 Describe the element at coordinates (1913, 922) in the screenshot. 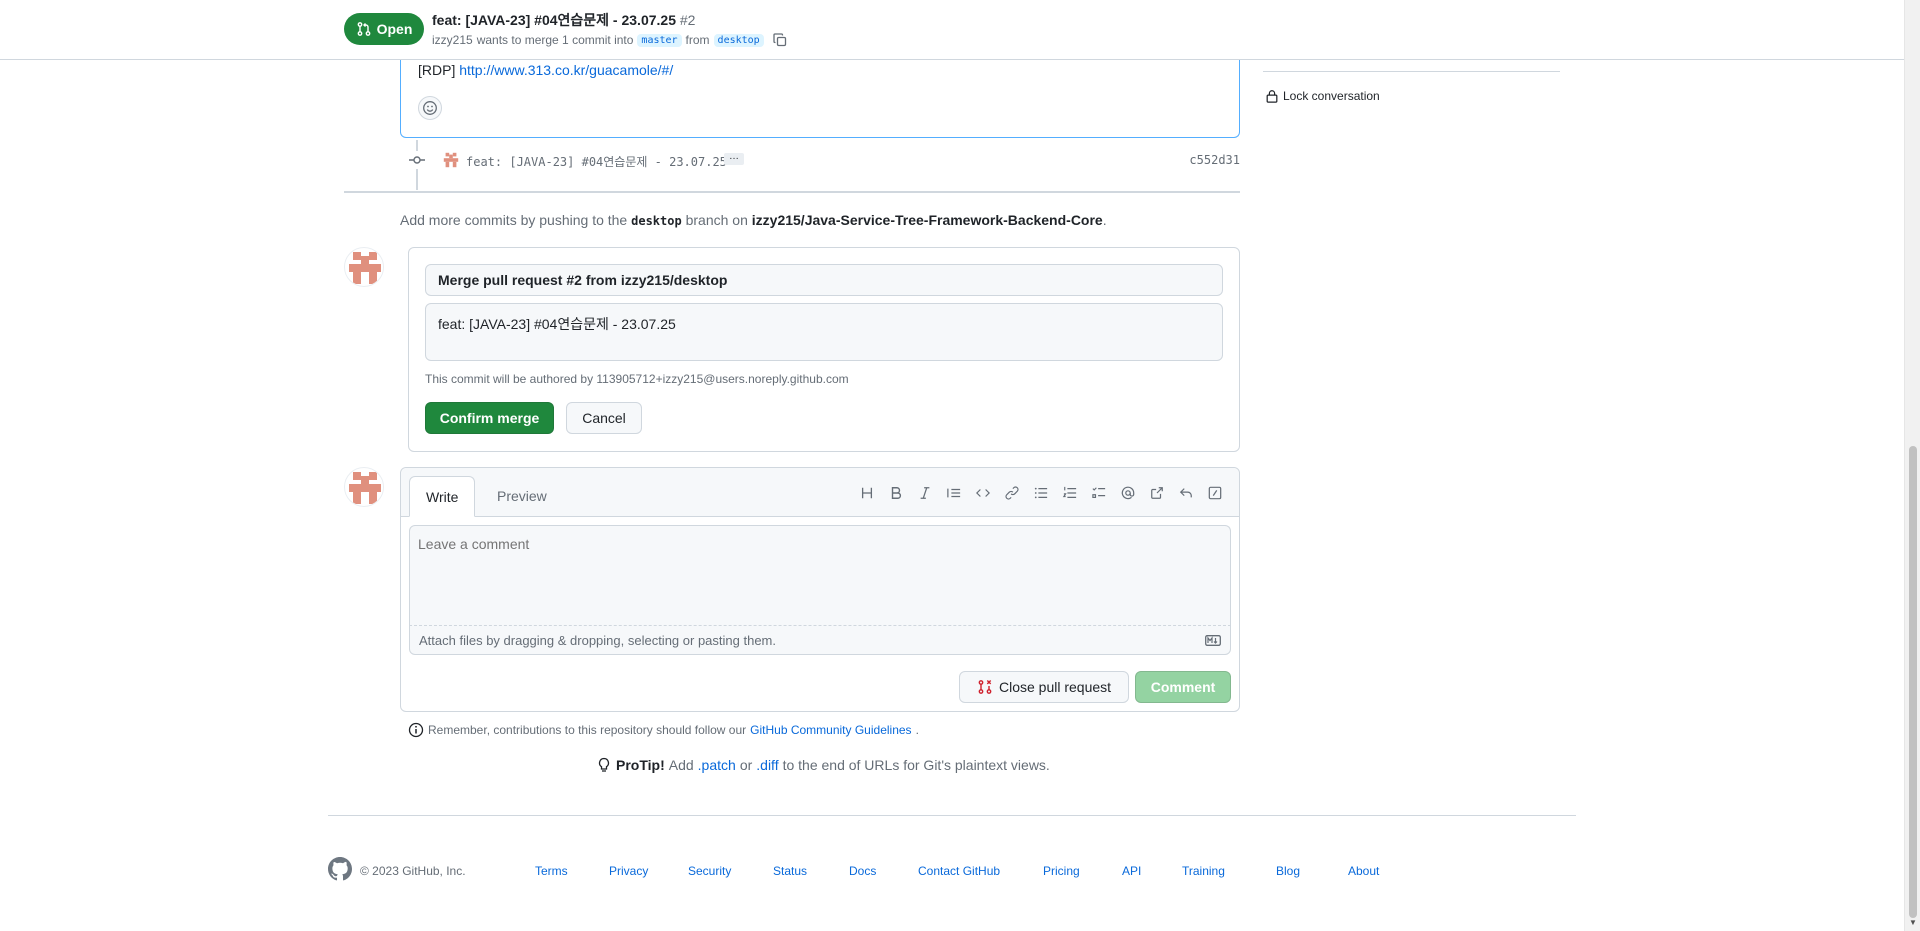

I see `scroll-down-arrow-icon: ▼` at that location.